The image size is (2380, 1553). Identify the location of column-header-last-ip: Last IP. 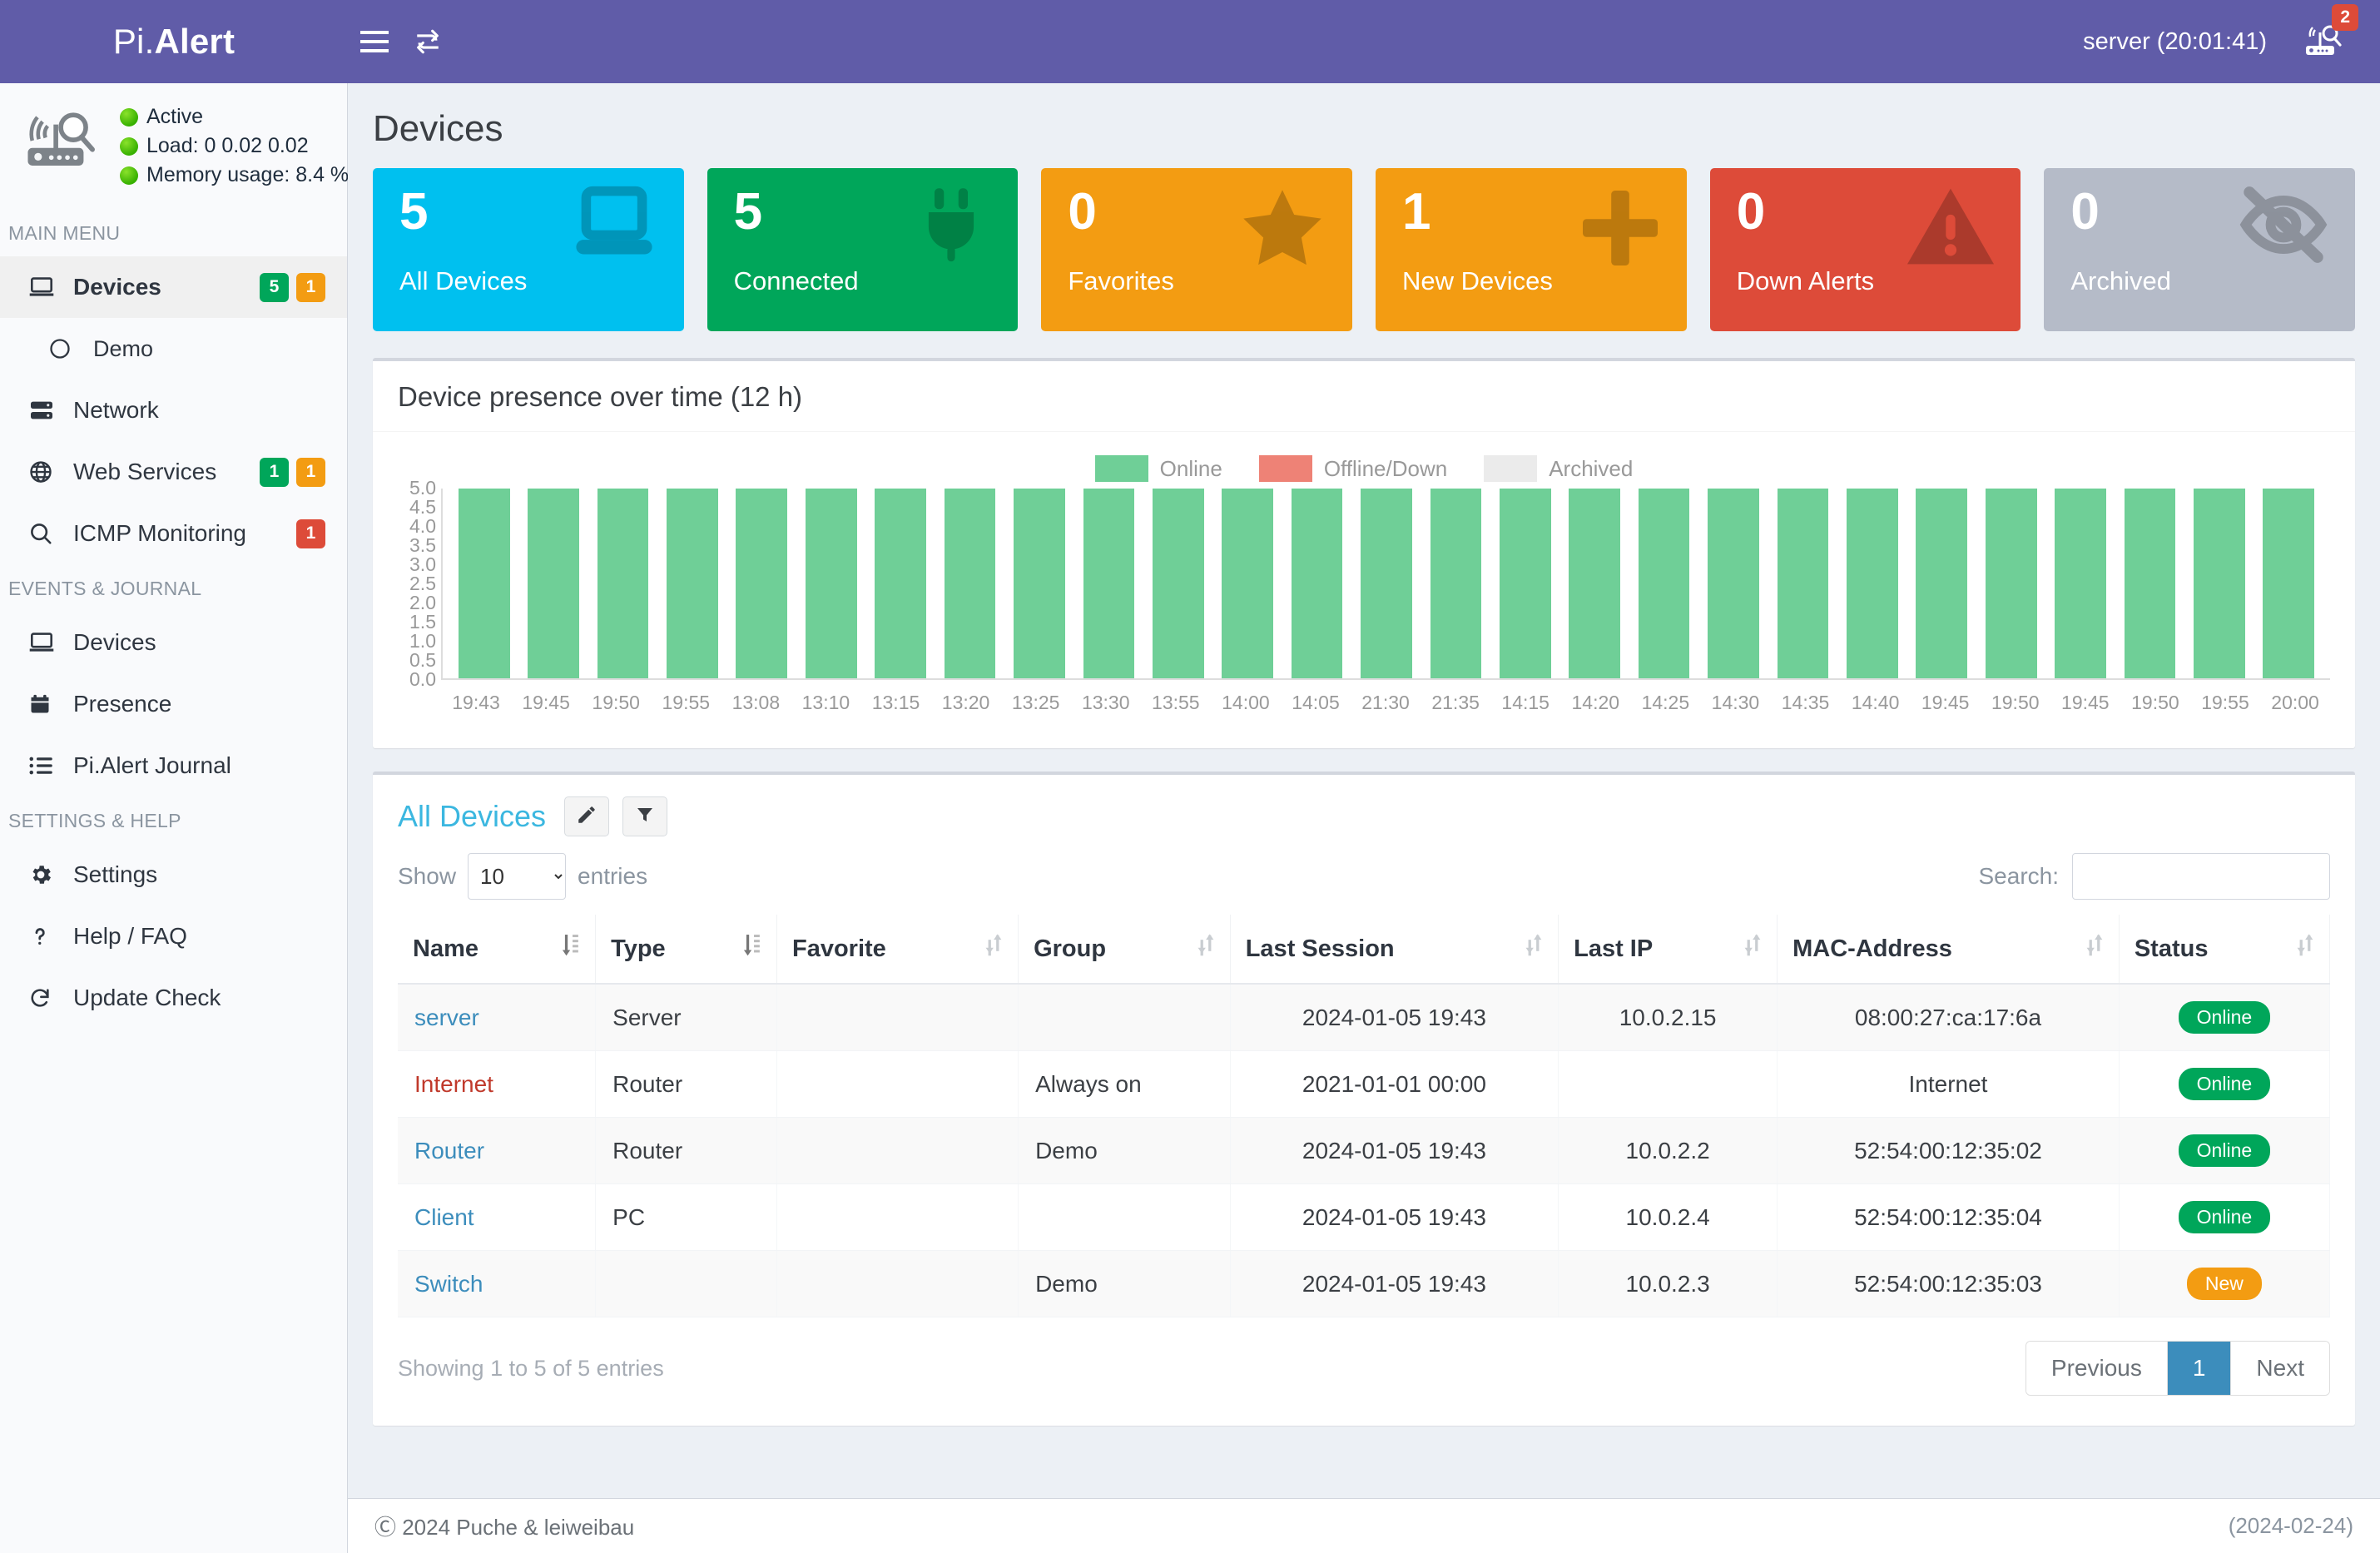
(1668, 950).